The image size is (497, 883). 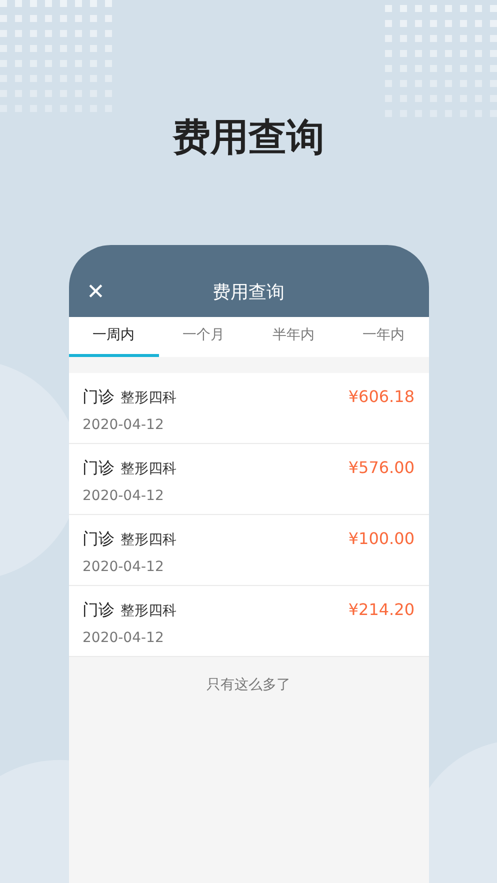 I want to click on expense-row: 门诊 整形四科 2020-04-12 ¥606.18, so click(x=248, y=408).